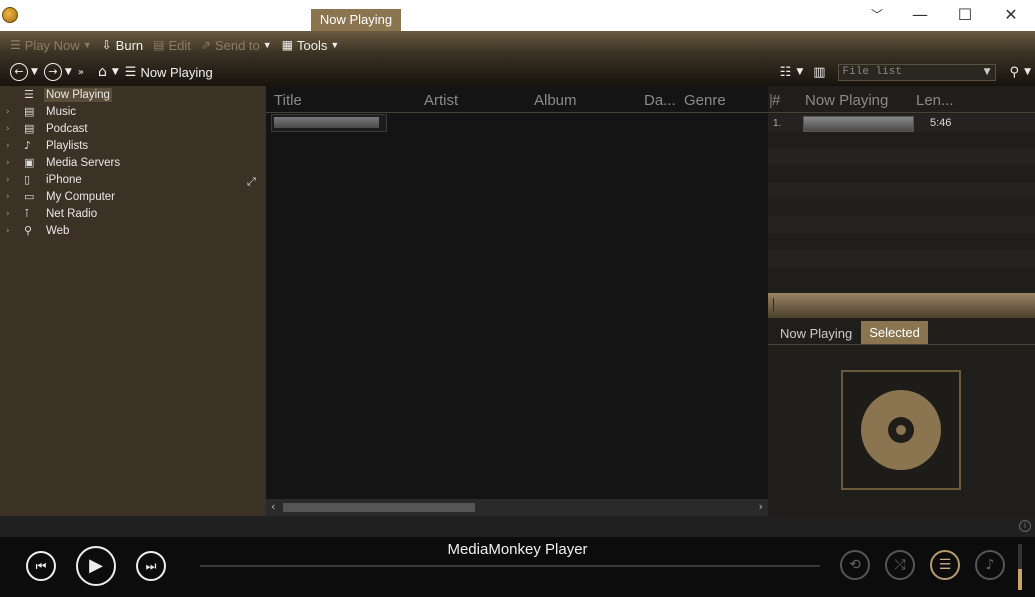 This screenshot has width=1035, height=597. I want to click on panel-splitter, so click(901, 305).